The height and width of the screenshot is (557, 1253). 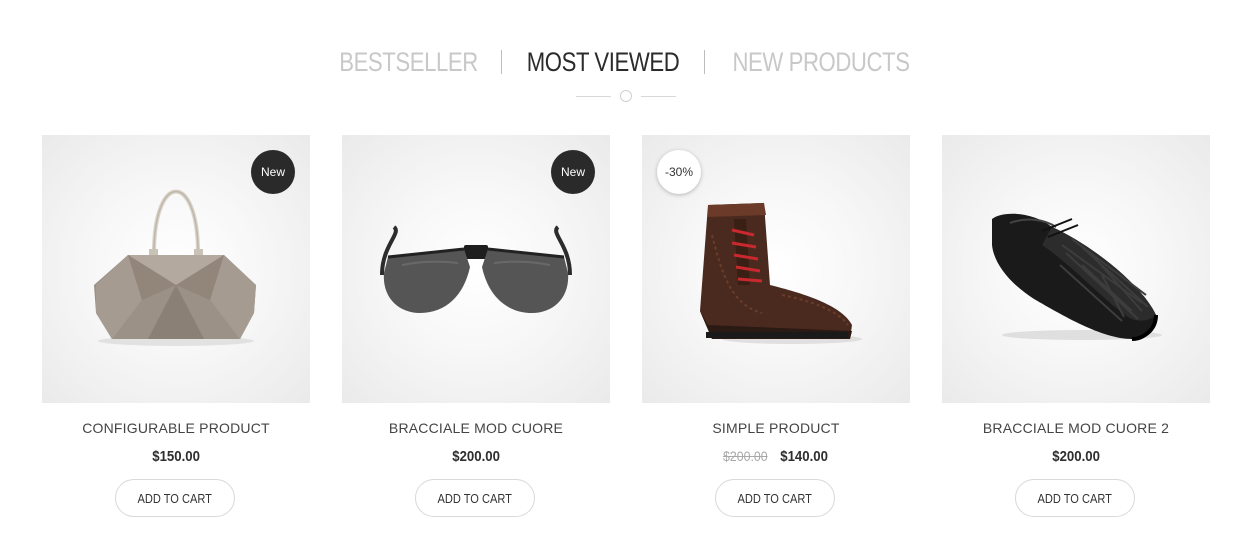 I want to click on shoe-icon, so click(x=1077, y=277).